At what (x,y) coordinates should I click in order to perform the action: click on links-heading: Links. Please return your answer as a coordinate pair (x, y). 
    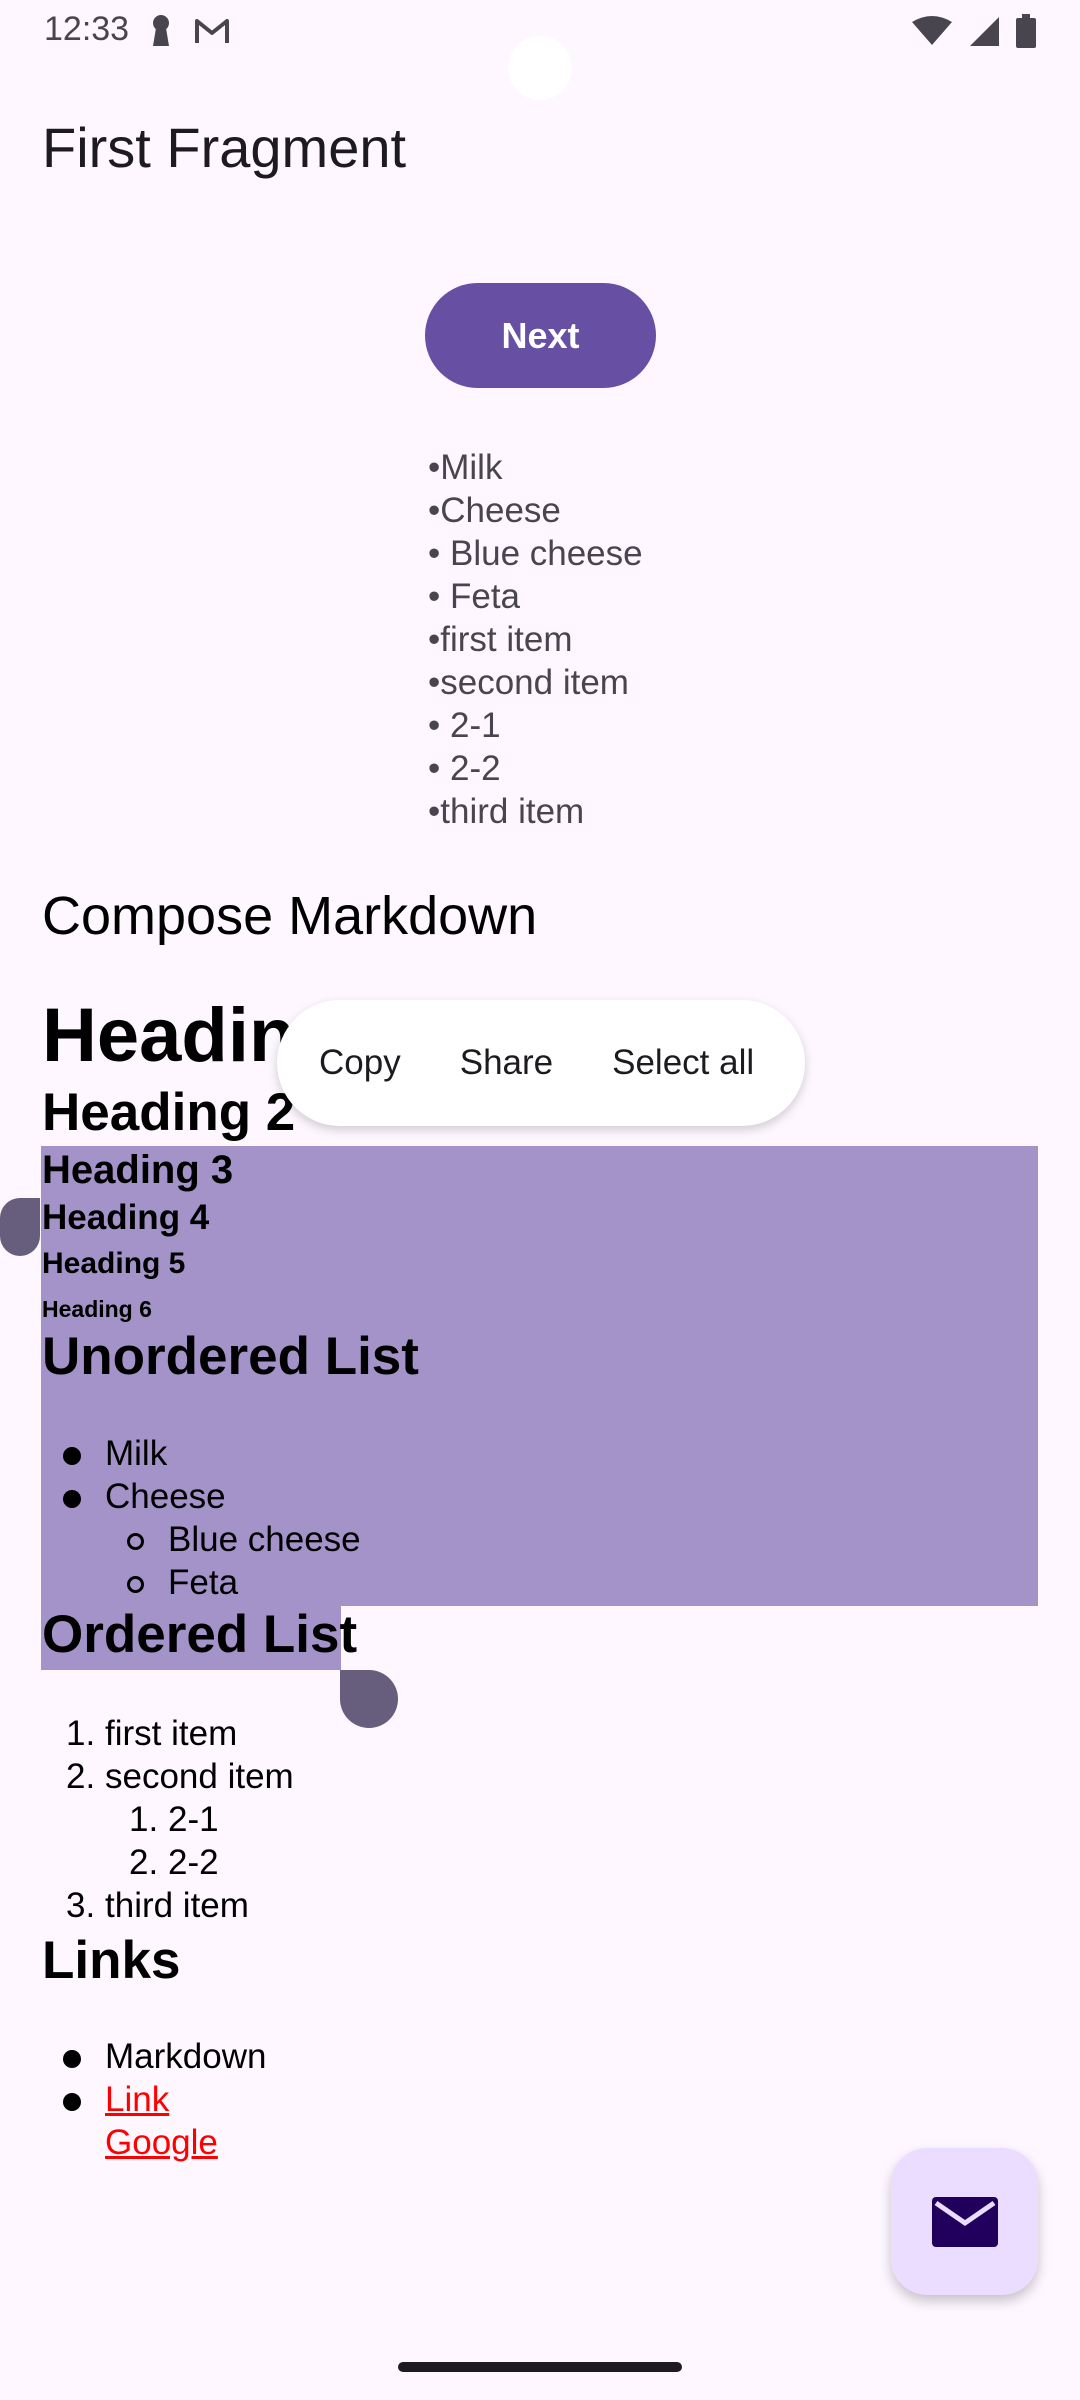
    Looking at the image, I should click on (111, 1960).